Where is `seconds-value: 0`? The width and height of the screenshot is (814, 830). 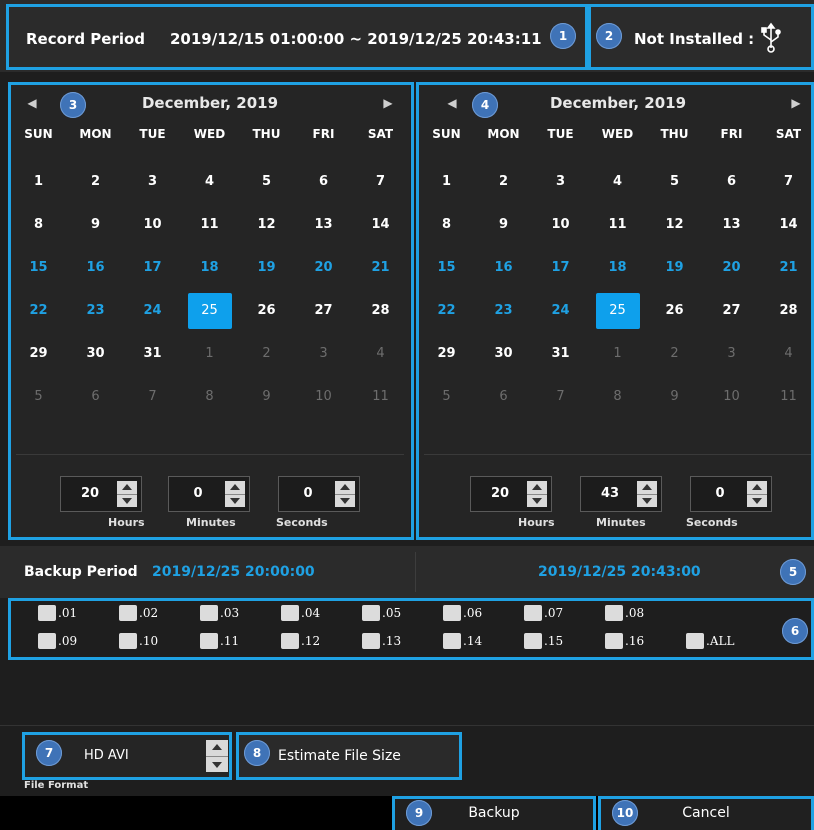
seconds-value: 0 is located at coordinates (720, 494).